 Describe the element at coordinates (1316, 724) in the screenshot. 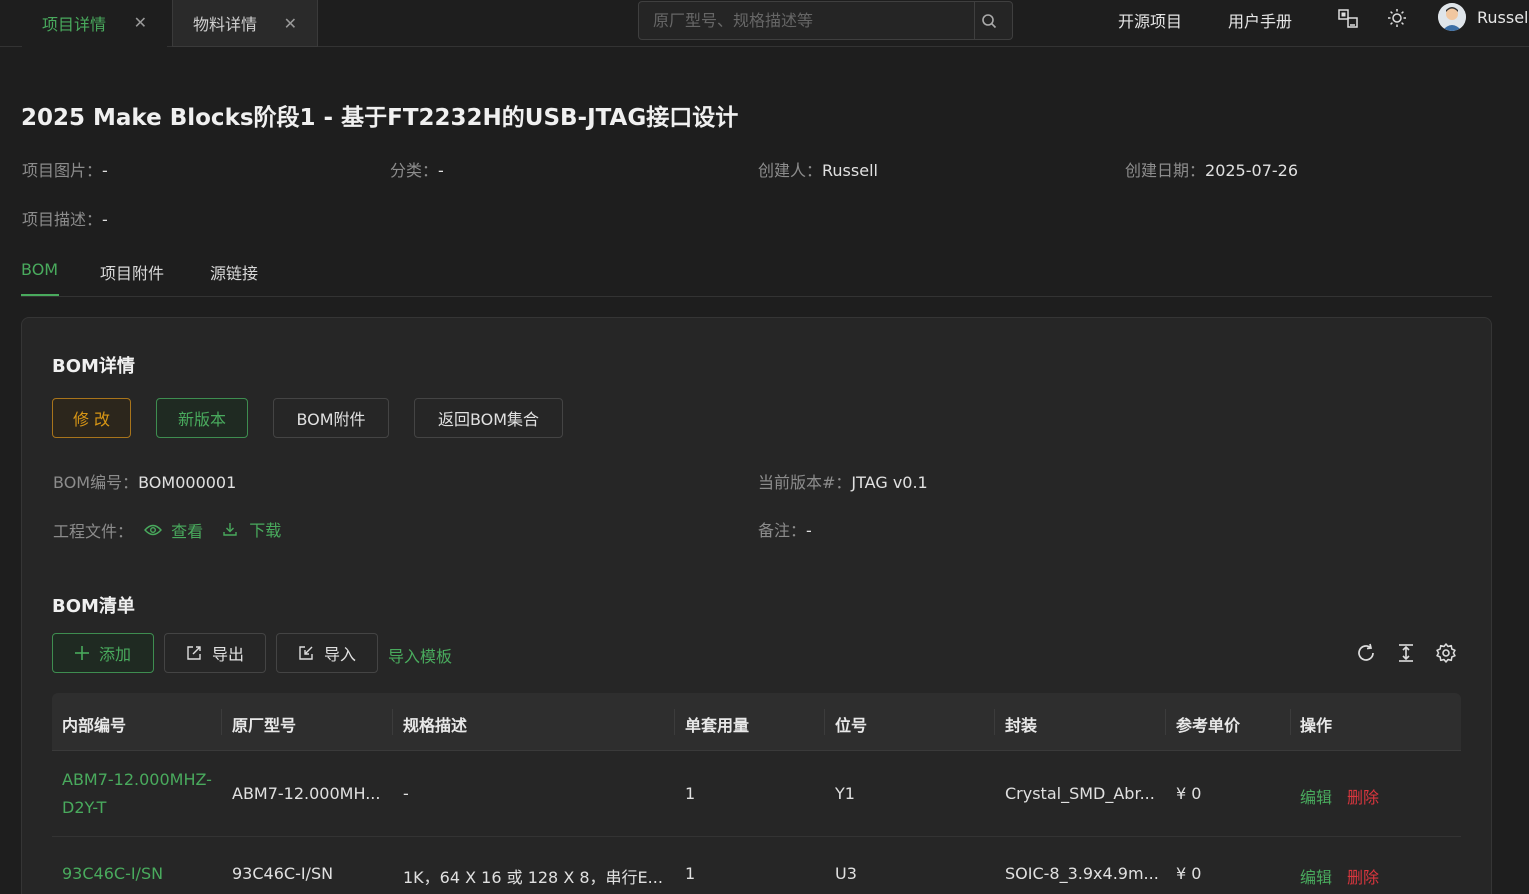

I see `column-header: 操作` at that location.